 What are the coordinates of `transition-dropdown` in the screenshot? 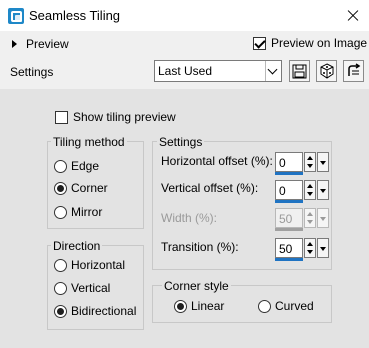 It's located at (323, 248).